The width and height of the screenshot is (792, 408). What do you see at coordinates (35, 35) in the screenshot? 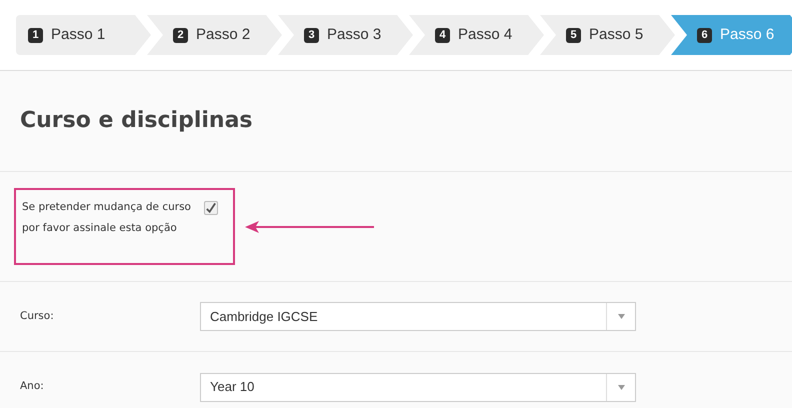
I see `step-number: 1` at bounding box center [35, 35].